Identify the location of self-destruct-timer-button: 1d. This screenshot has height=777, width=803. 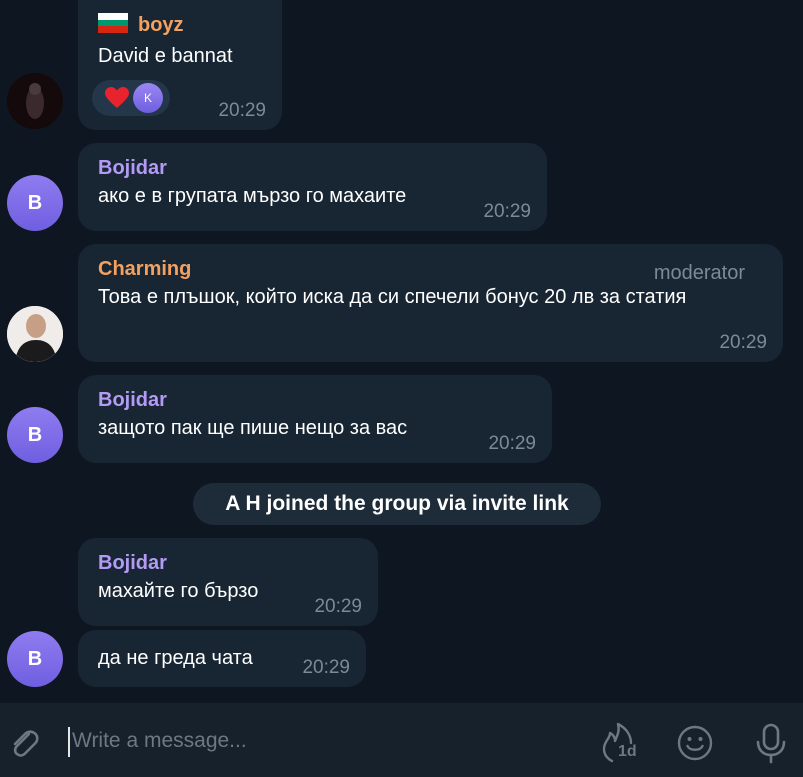
(621, 743).